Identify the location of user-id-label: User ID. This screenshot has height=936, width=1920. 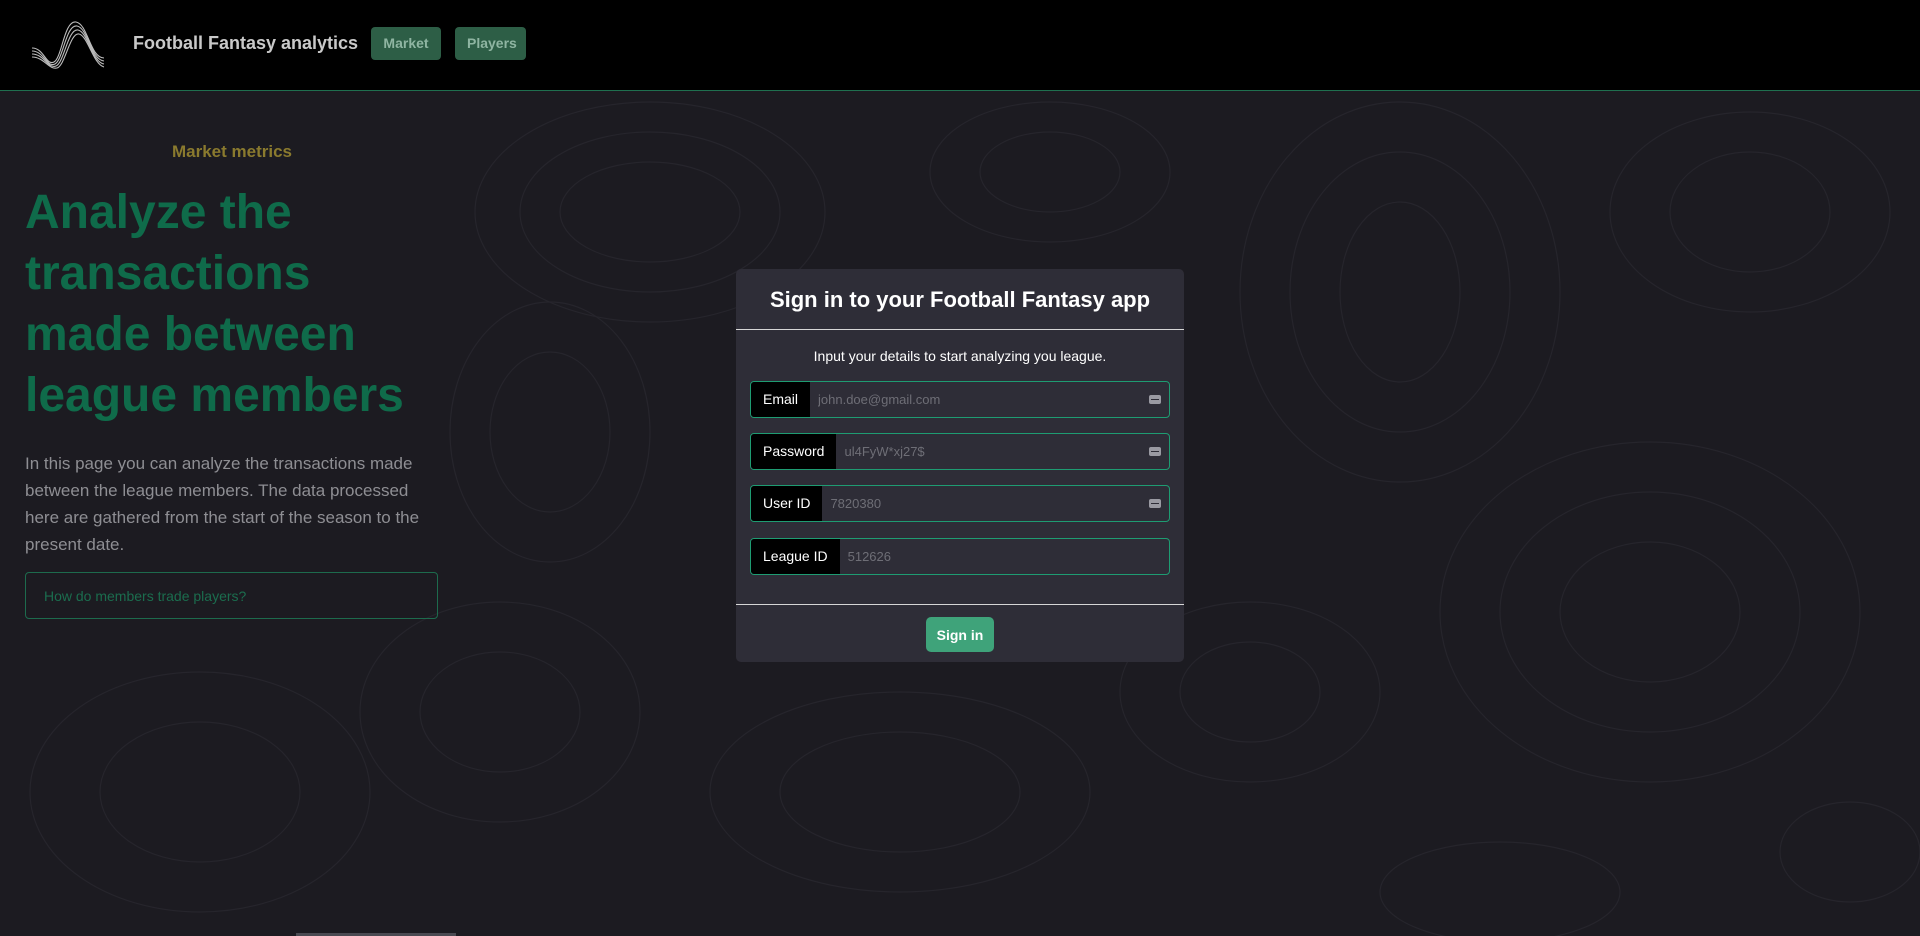
(787, 503).